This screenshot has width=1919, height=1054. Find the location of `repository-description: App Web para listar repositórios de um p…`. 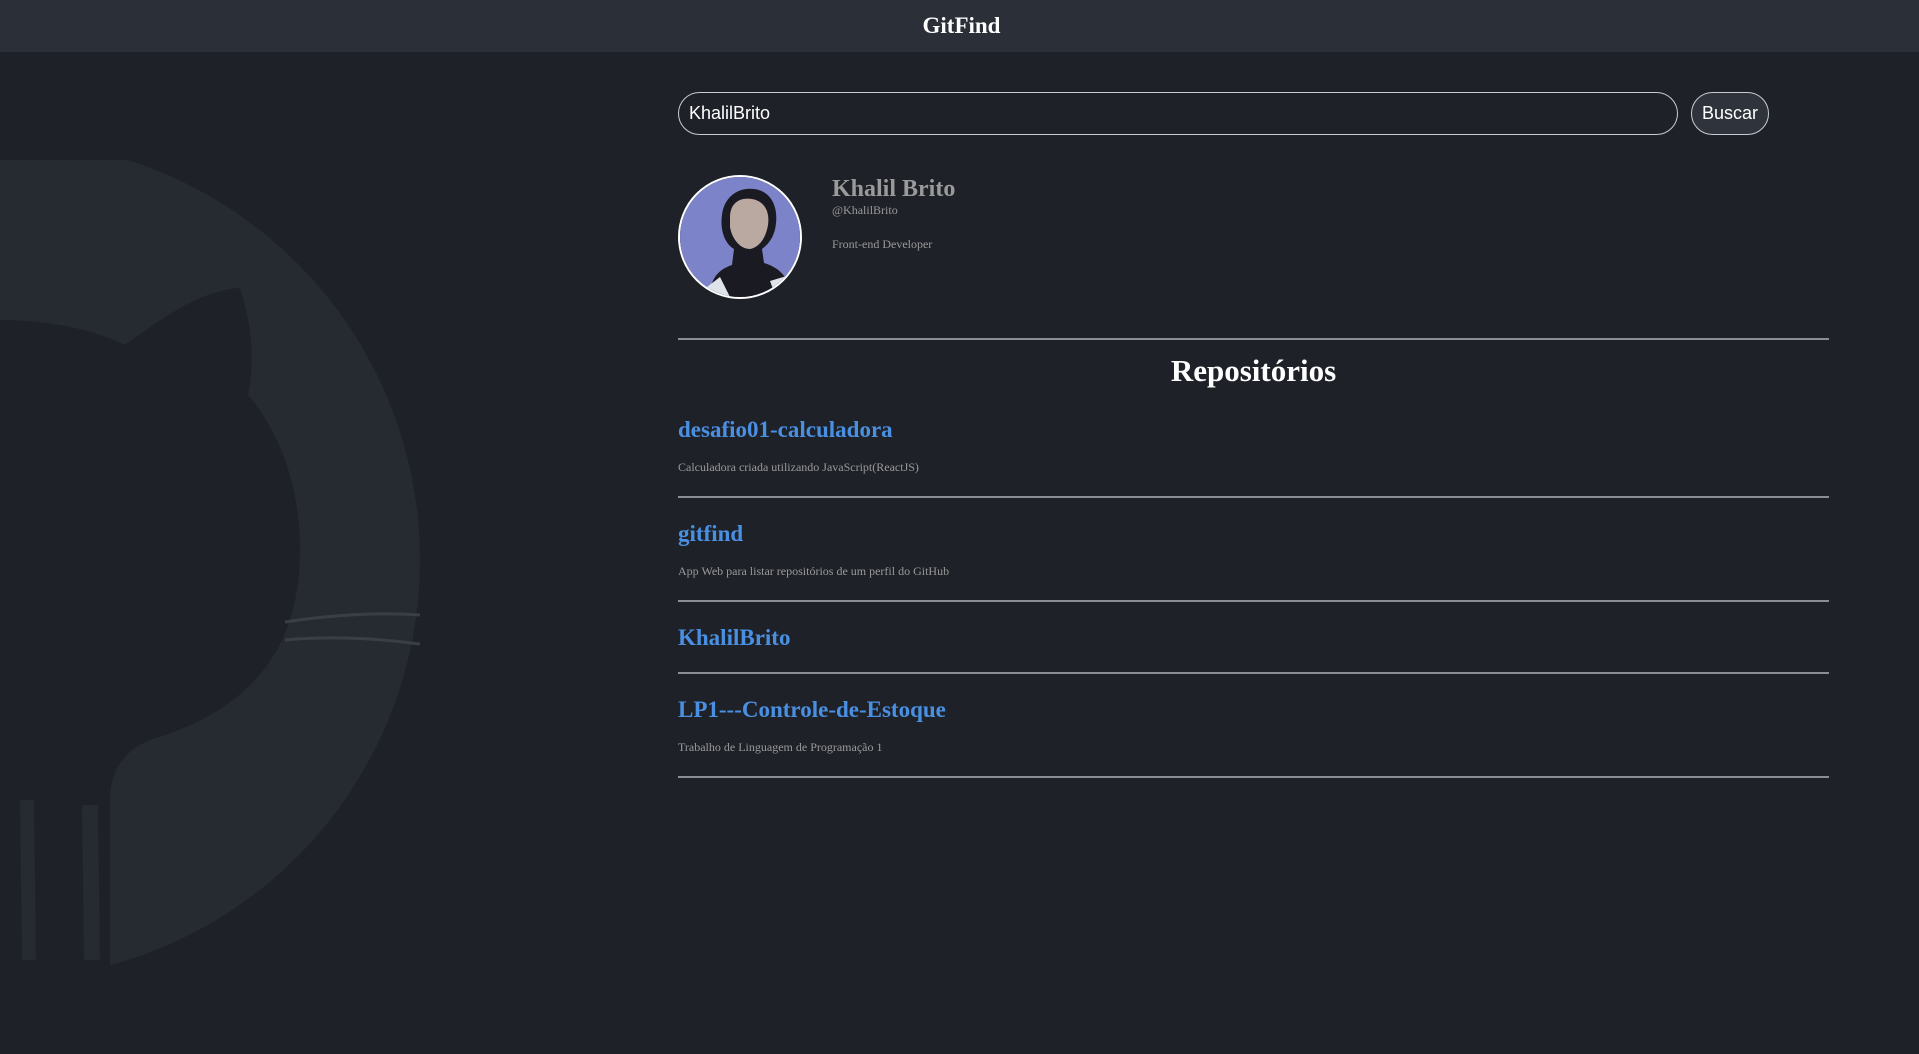

repository-description: App Web para listar repositórios de um p… is located at coordinates (814, 571).